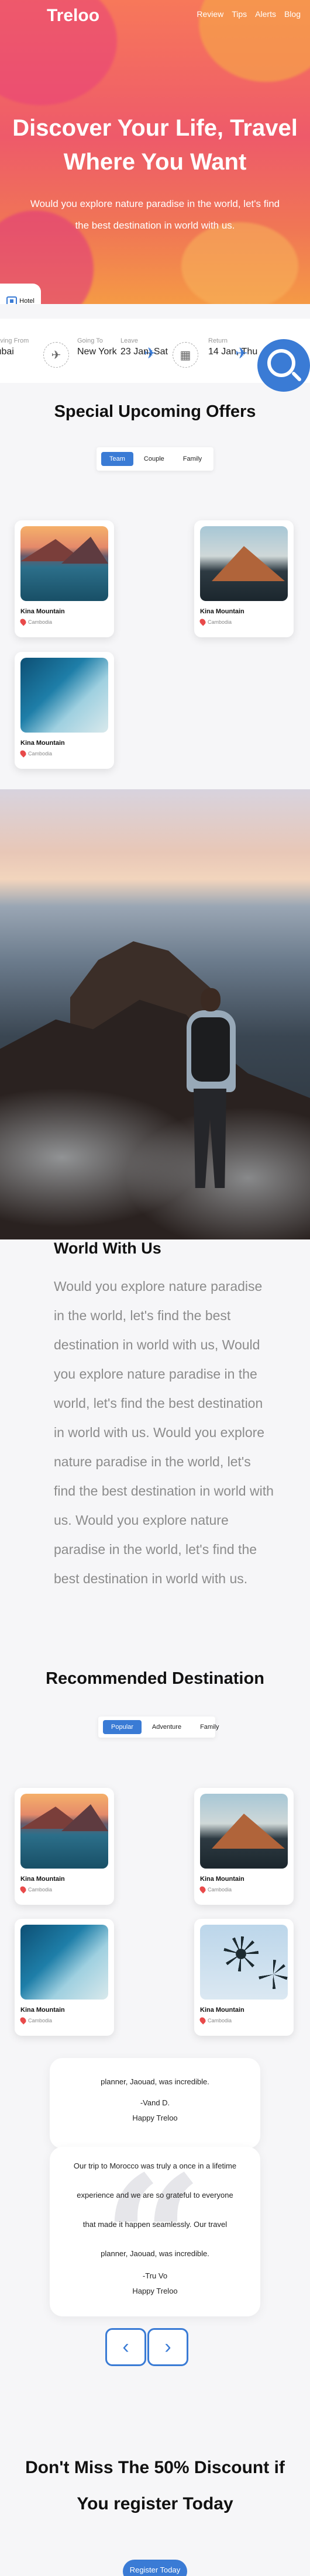  Describe the element at coordinates (210, 1138) in the screenshot. I see `traveler-legs` at that location.